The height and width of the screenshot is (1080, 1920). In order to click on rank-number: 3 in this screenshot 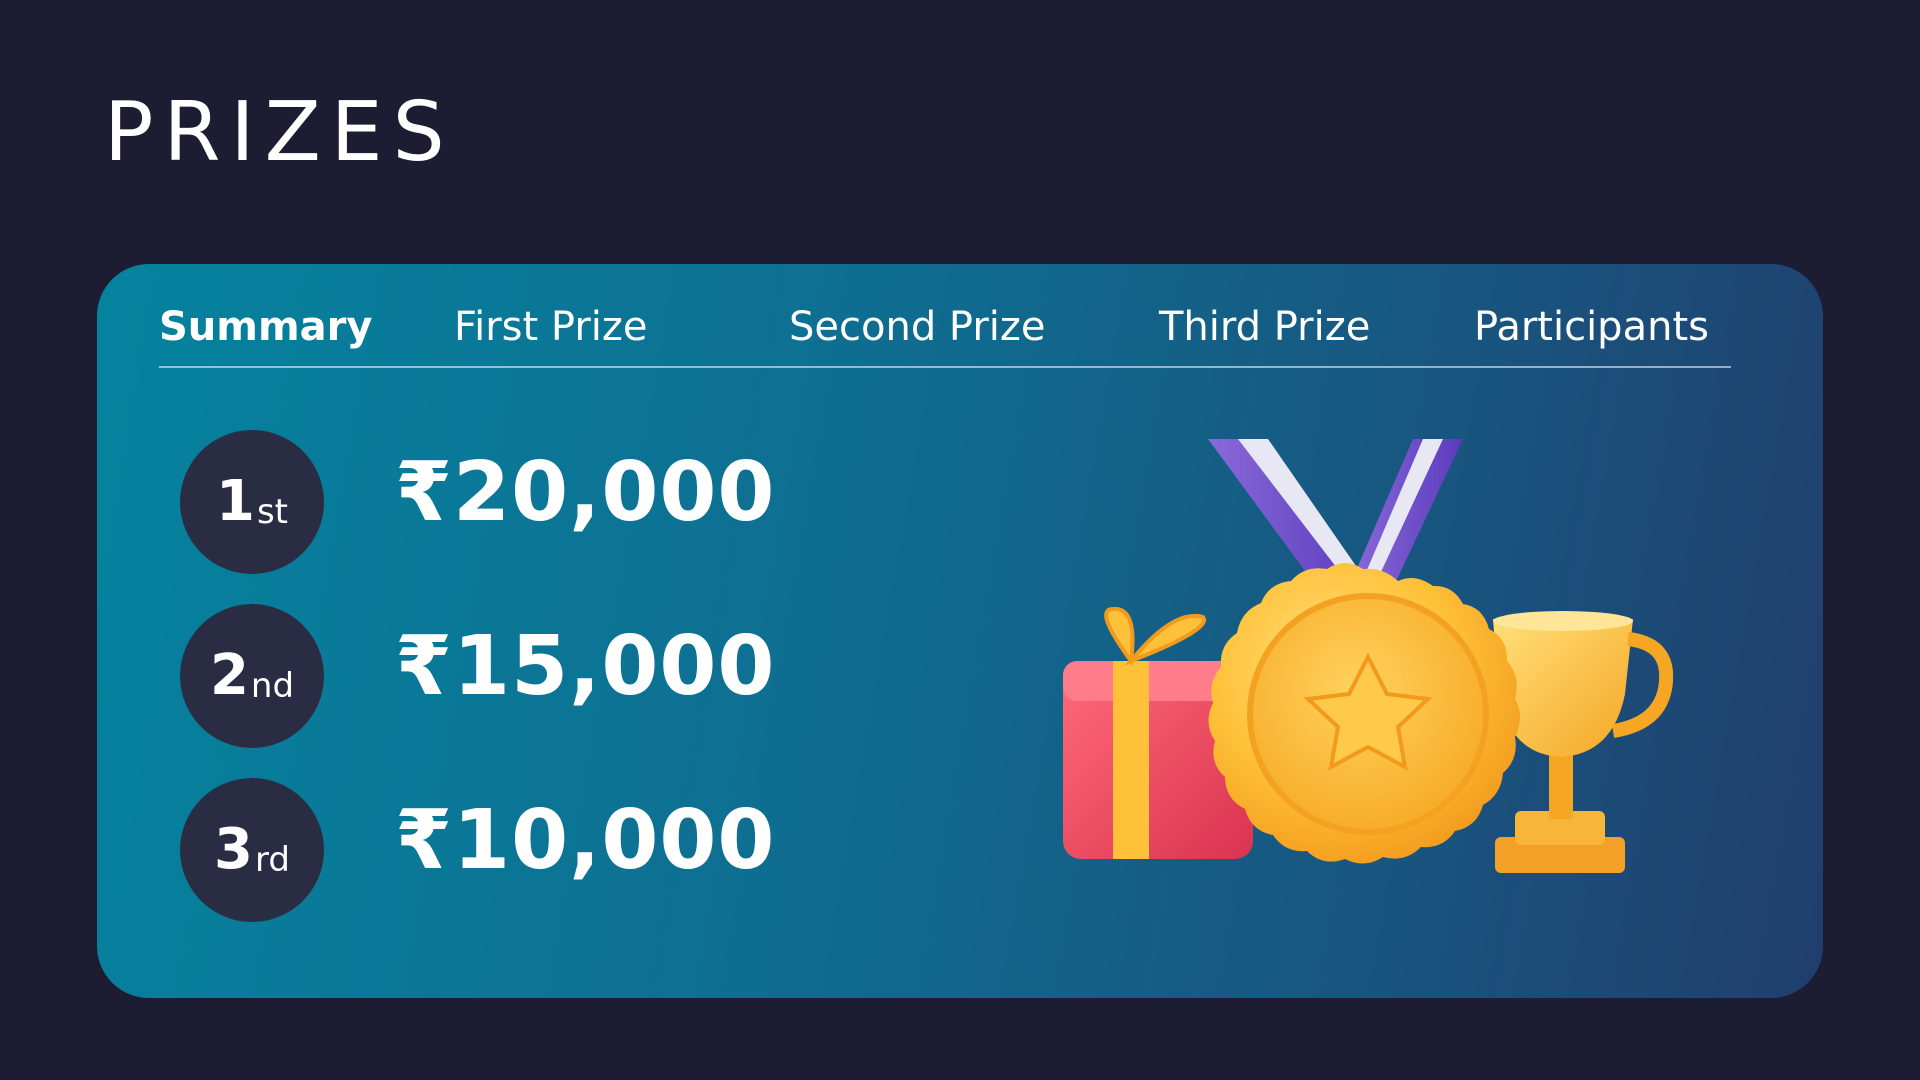, I will do `click(233, 849)`.